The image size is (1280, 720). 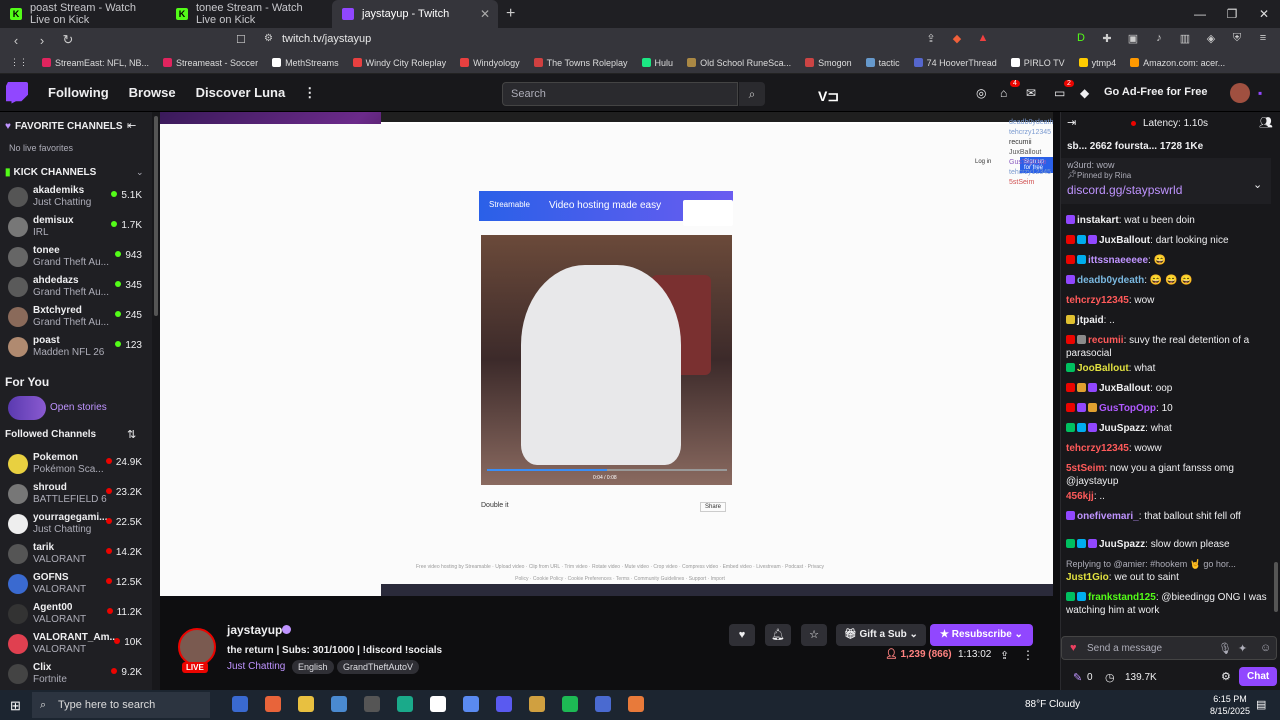 I want to click on nav-discover-luna: Discover Luna, so click(x=241, y=92).